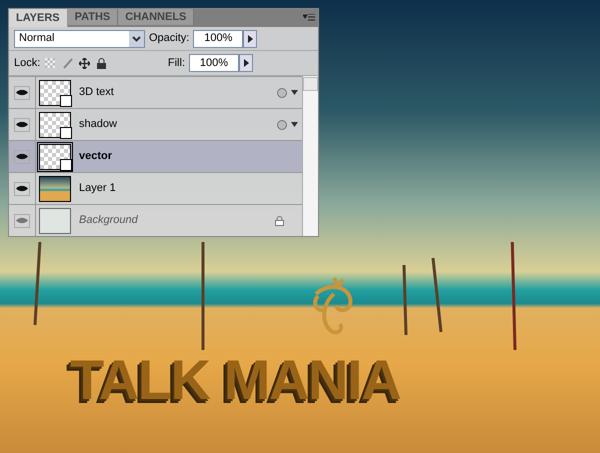 Image resolution: width=600 pixels, height=453 pixels. I want to click on canvas-title-text: TALK MANIA, so click(235, 380).